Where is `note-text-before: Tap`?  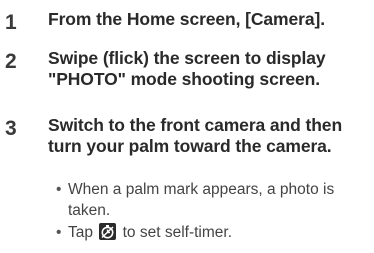
note-text-before: Tap is located at coordinates (80, 232).